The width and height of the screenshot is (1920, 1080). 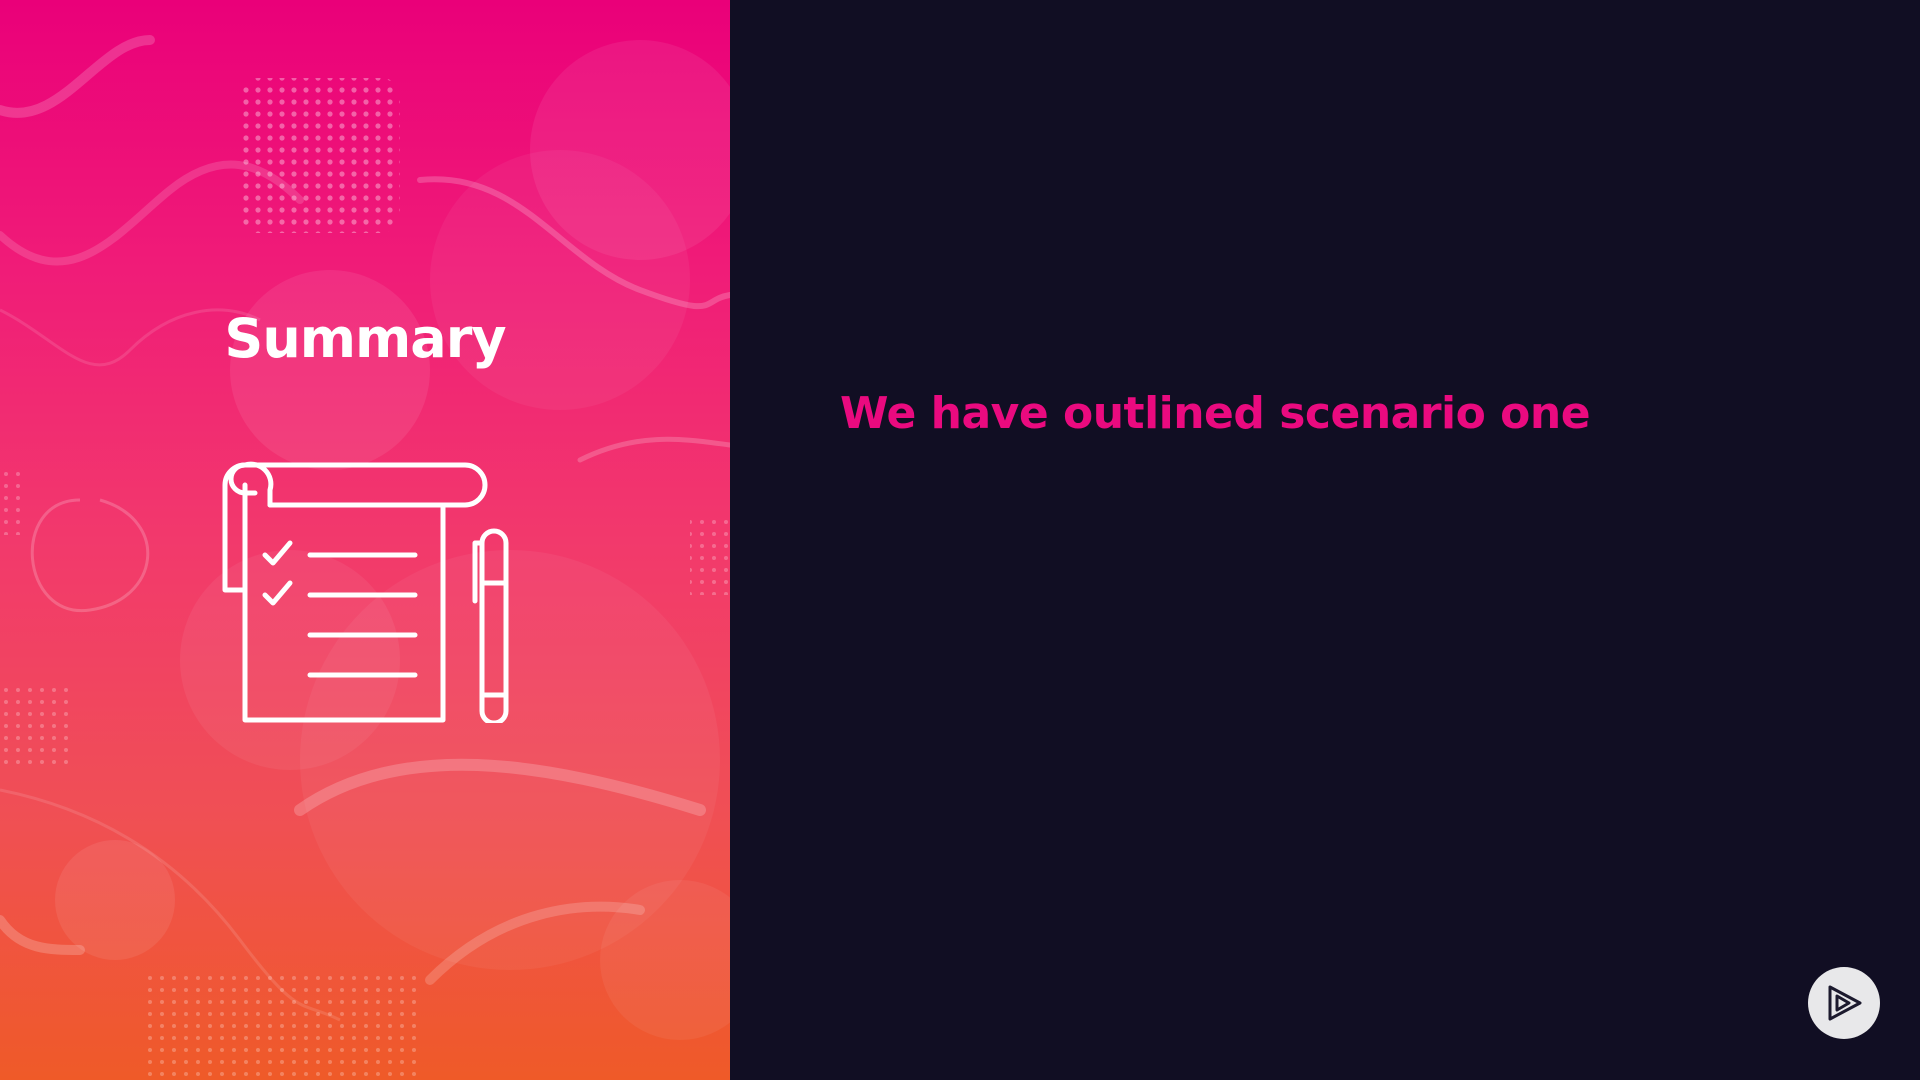 I want to click on player-logo-button, so click(x=1844, y=1003).